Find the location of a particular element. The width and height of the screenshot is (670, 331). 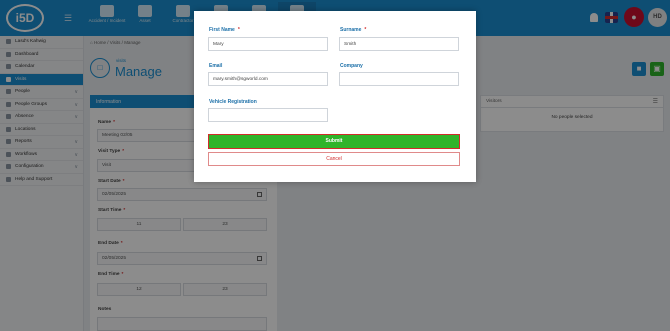

first-name-label-text: First Name is located at coordinates (222, 30).